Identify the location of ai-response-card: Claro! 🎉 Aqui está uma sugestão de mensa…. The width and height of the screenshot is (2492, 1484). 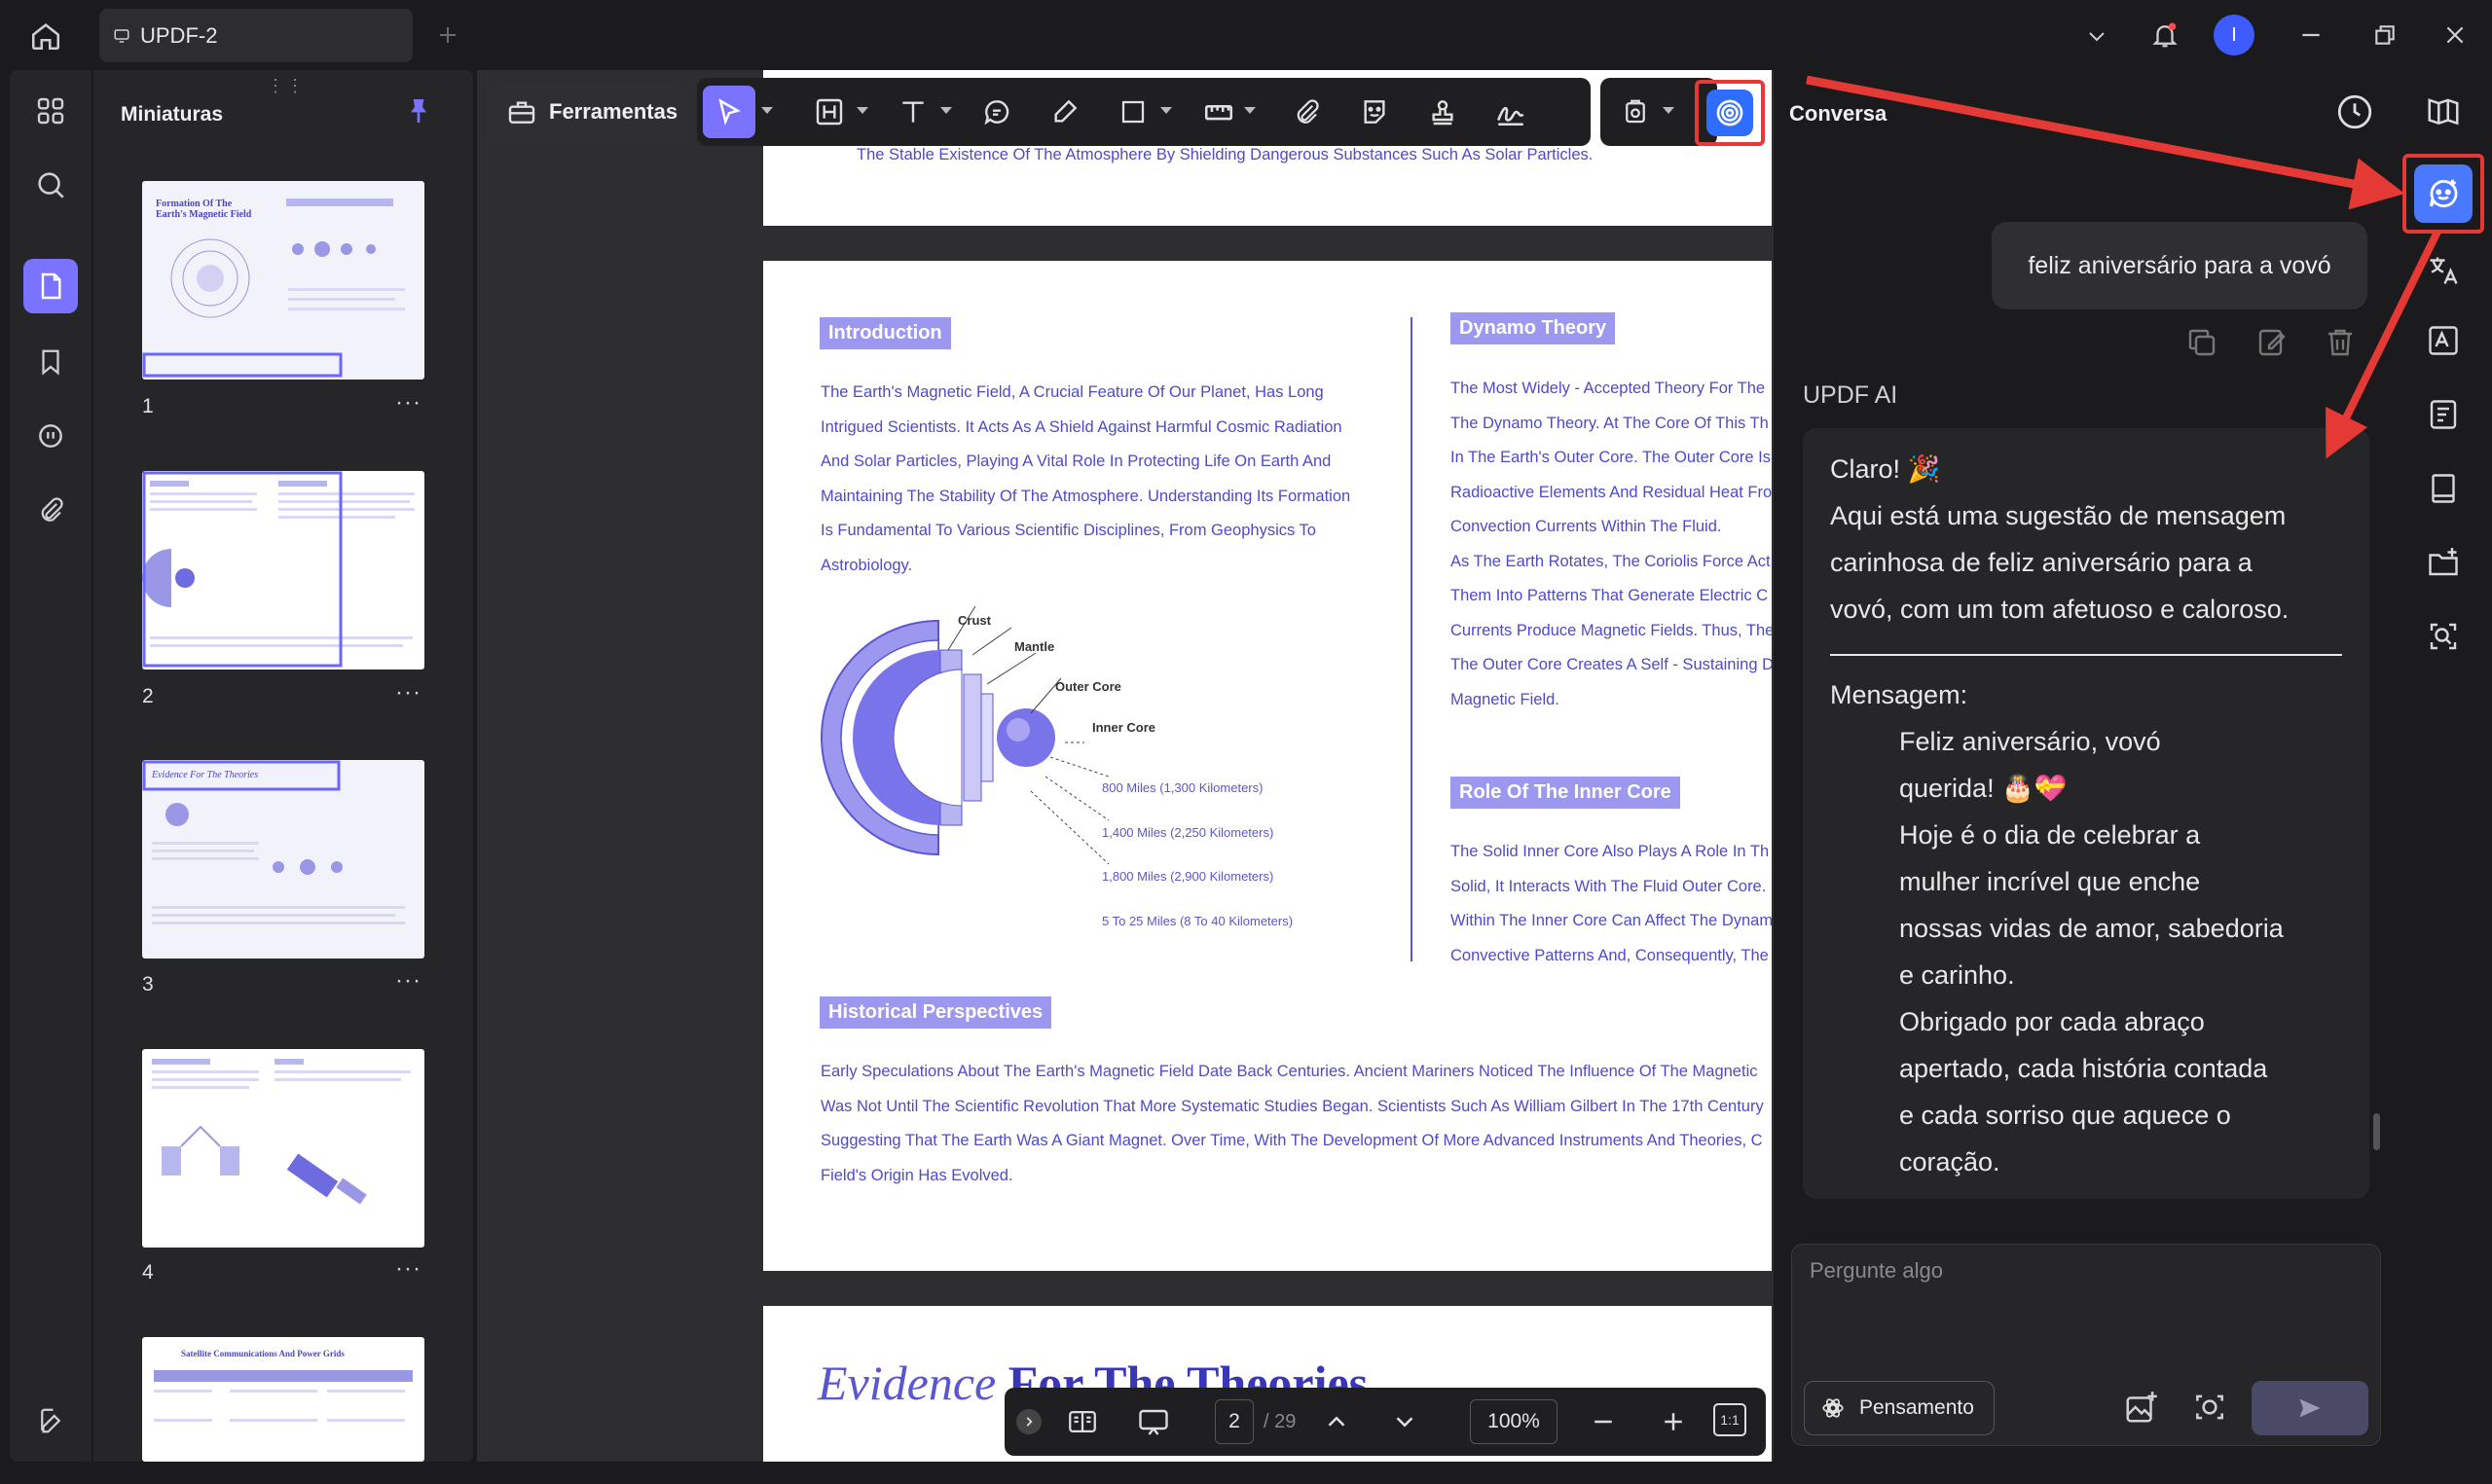
(2086, 814).